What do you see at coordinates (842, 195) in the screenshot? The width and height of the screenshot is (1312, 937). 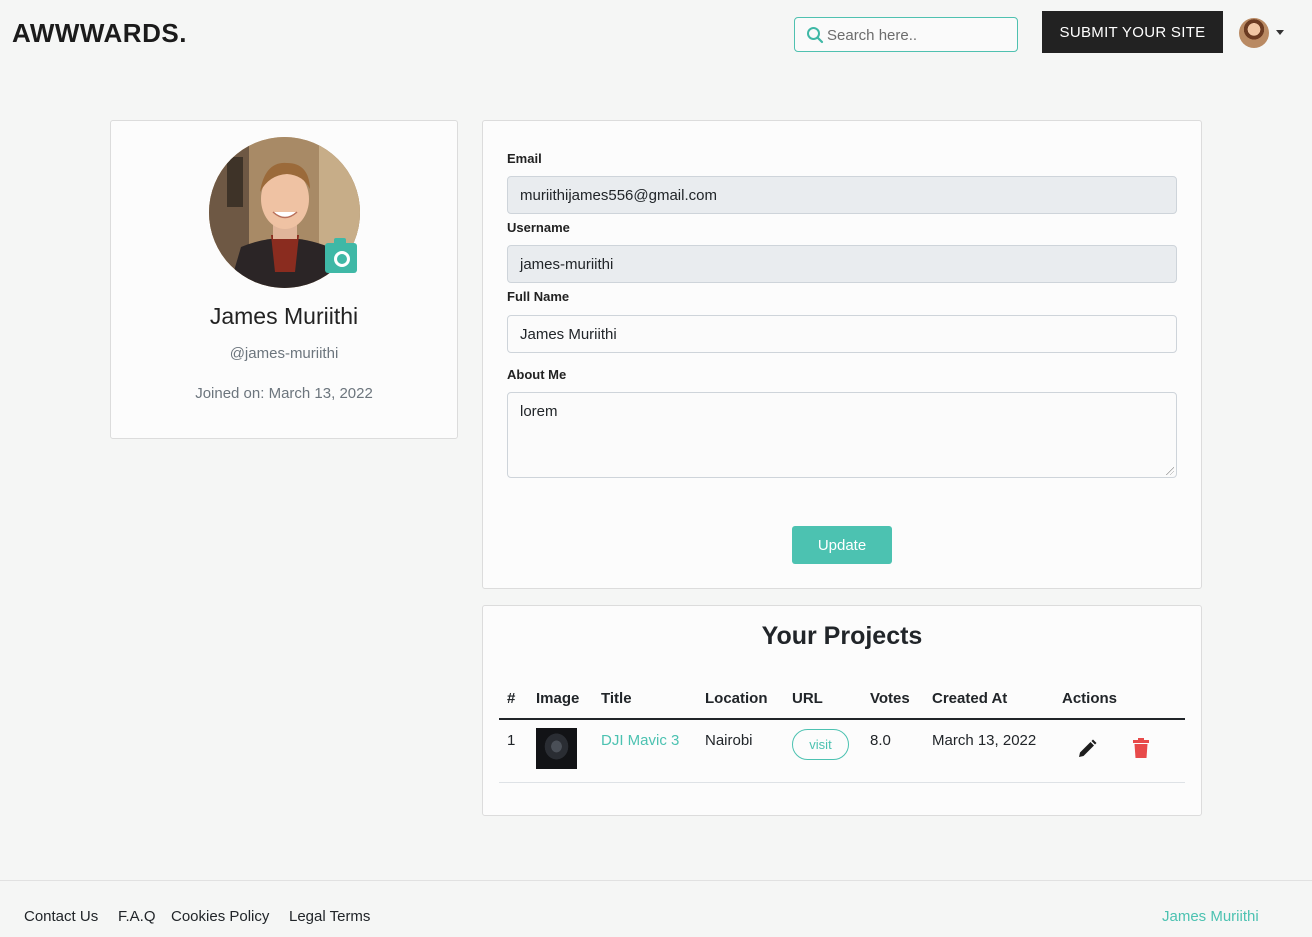 I see `email-field: muriithijames556@gmail.com` at bounding box center [842, 195].